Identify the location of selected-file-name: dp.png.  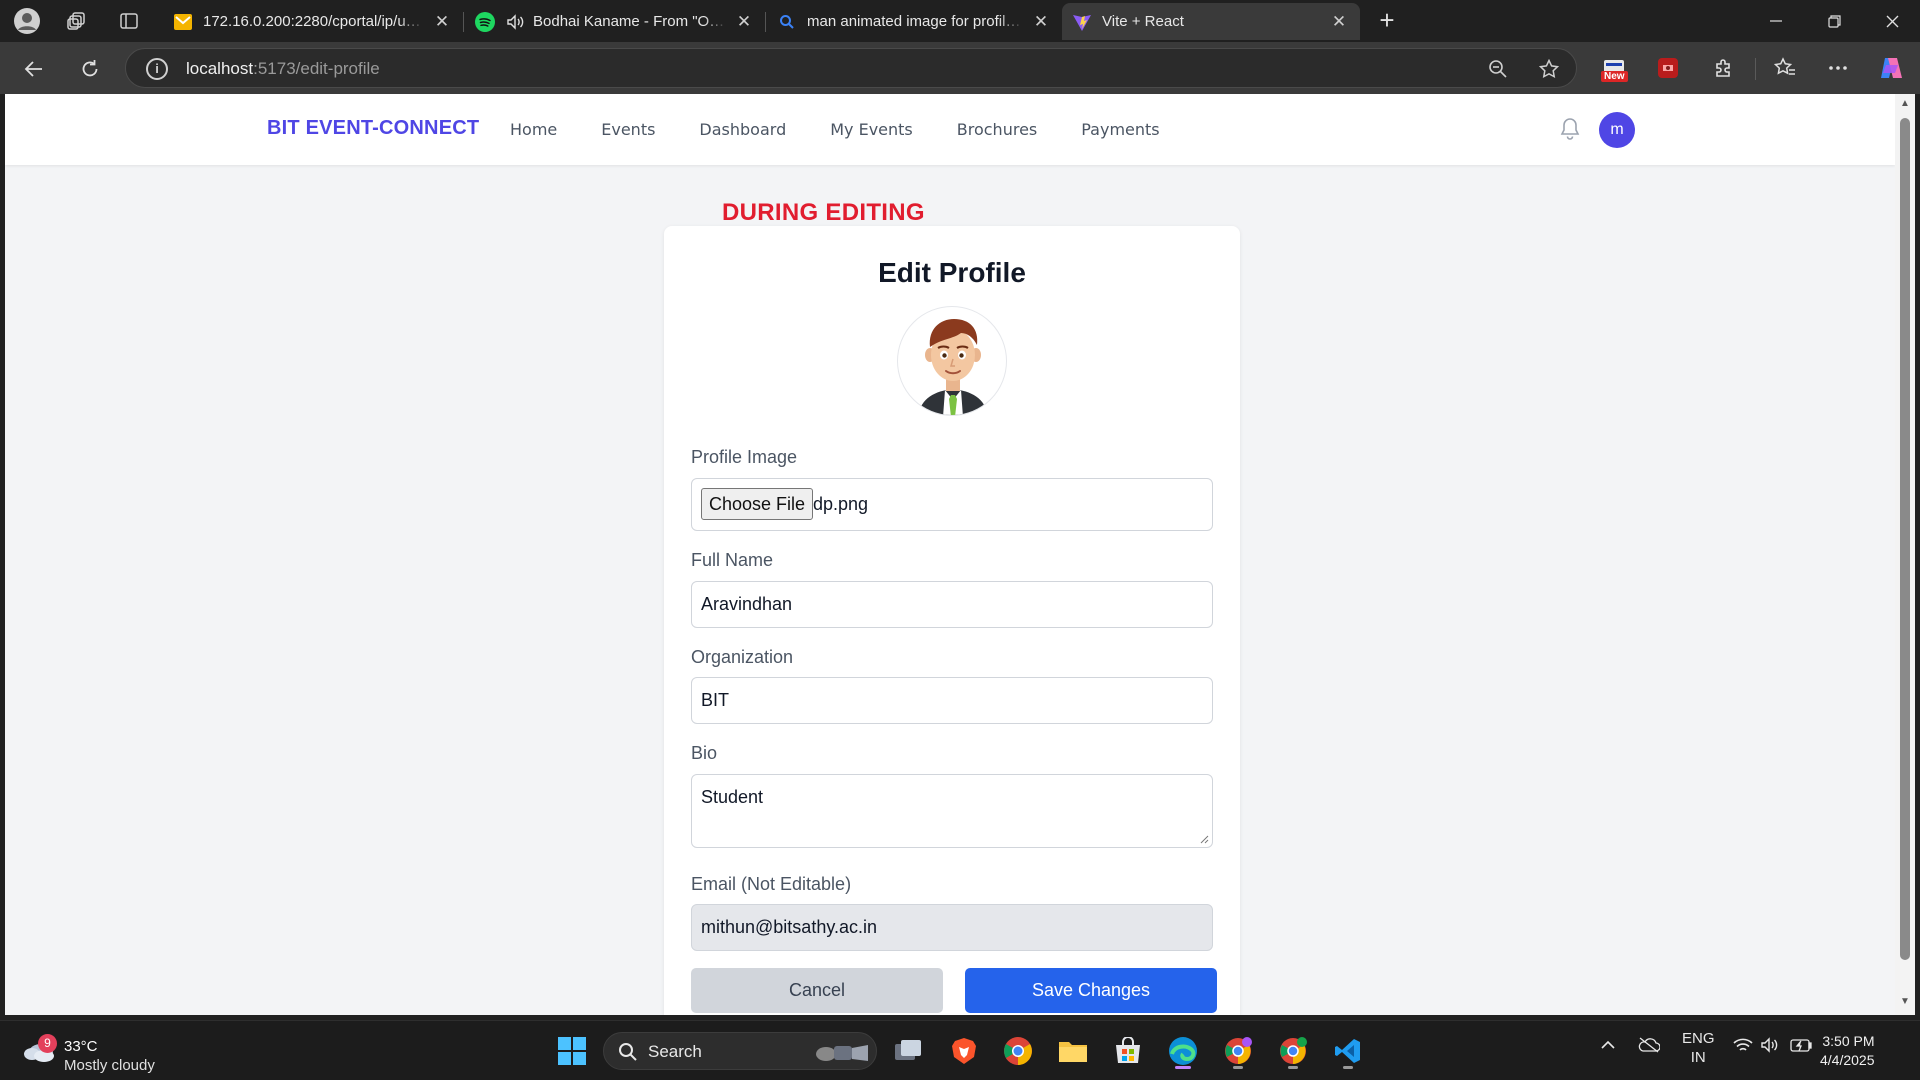
(841, 504).